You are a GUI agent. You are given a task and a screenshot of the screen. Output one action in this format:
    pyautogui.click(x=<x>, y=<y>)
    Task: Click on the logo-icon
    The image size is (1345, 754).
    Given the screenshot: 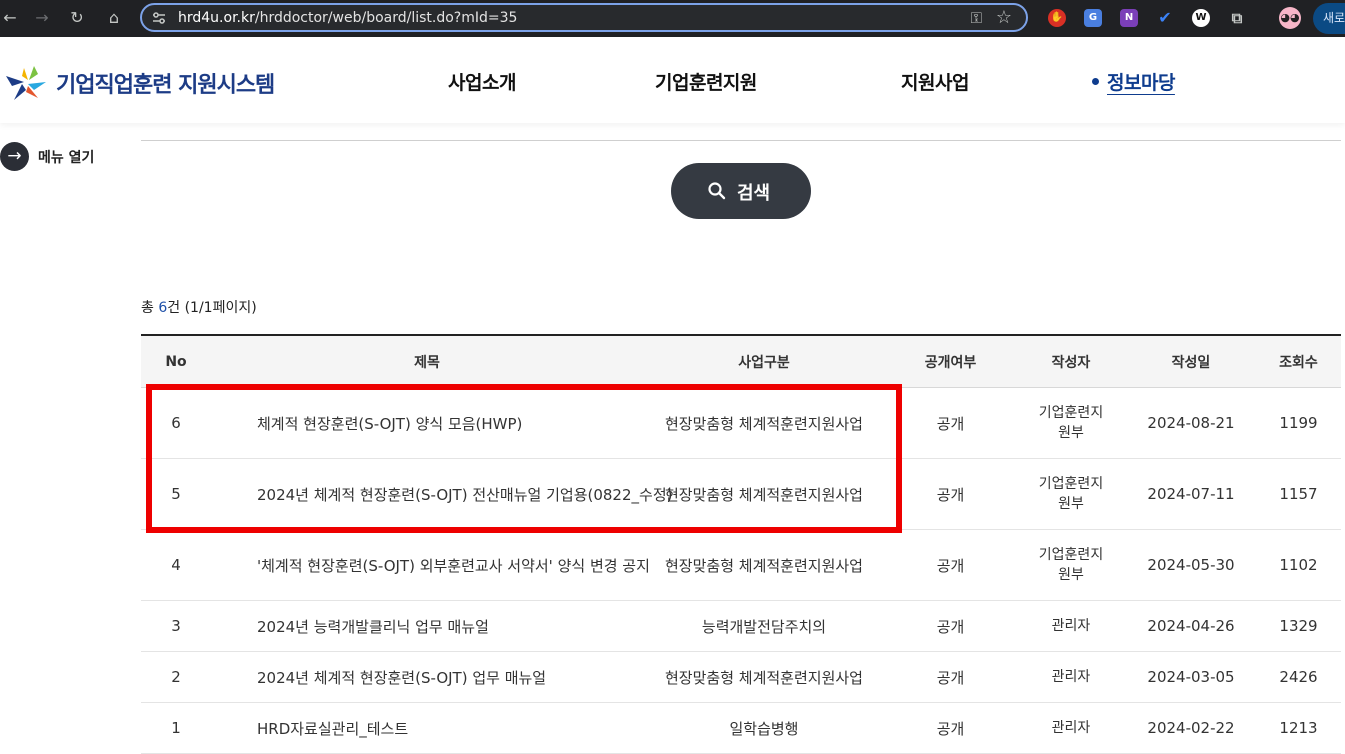 What is the action you would take?
    pyautogui.click(x=26, y=82)
    